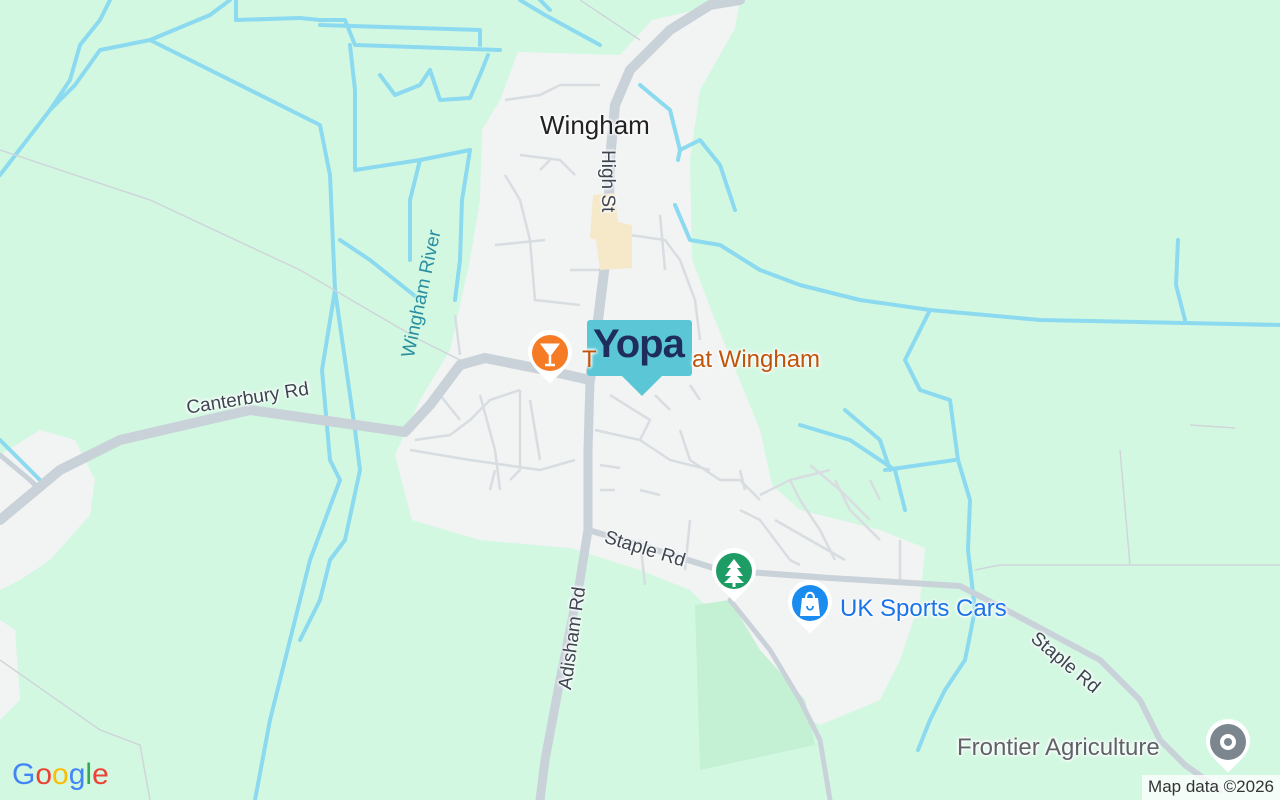 This screenshot has width=1280, height=800. Describe the element at coordinates (595, 125) in the screenshot. I see `town-label: Wingham` at that location.